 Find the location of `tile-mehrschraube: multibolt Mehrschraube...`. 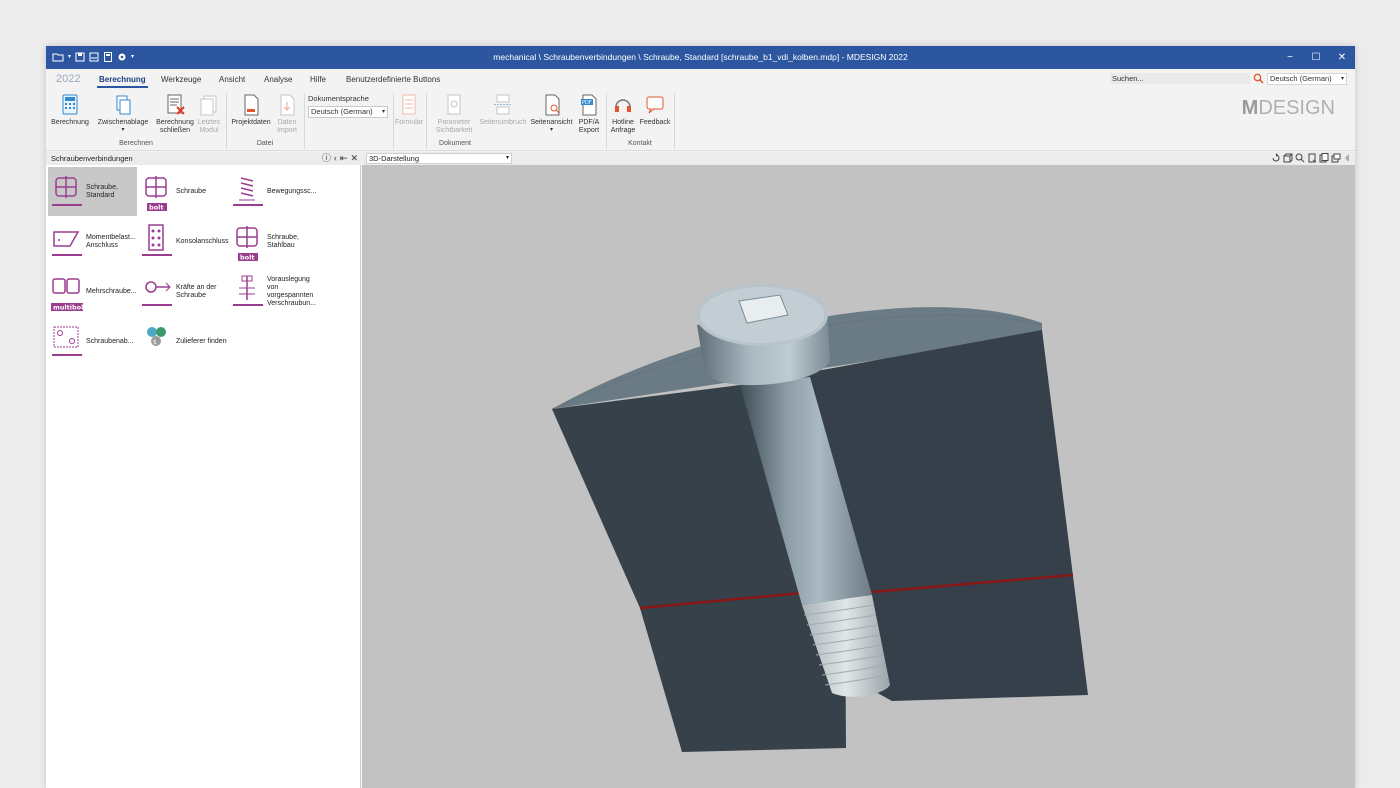

tile-mehrschraube: multibolt Mehrschraube... is located at coordinates (92, 291).